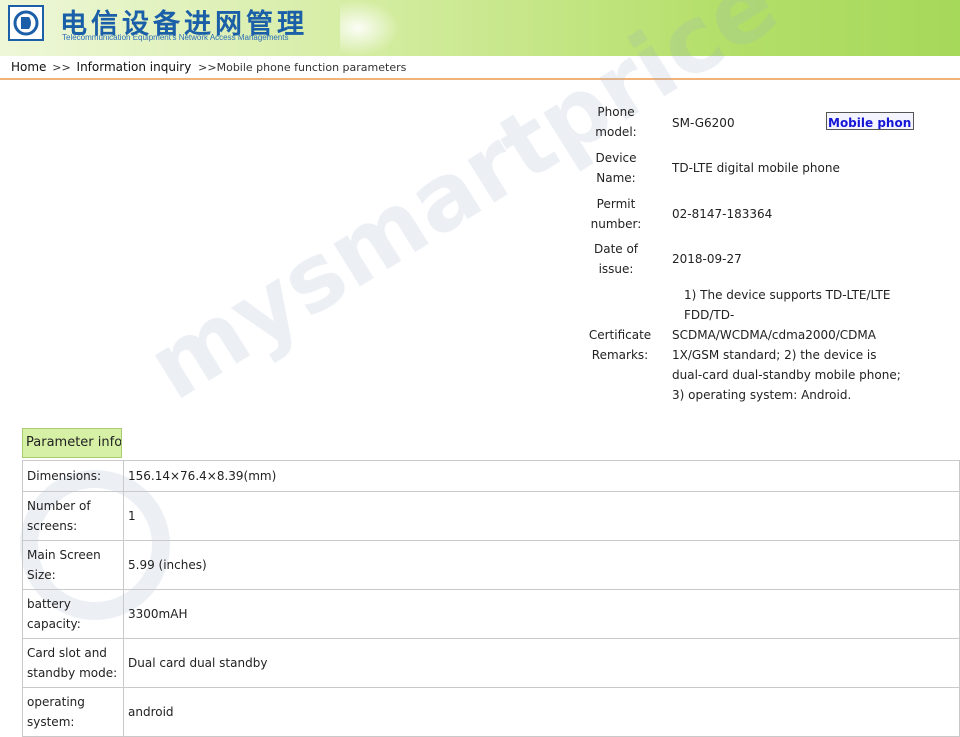 Image resolution: width=960 pixels, height=737 pixels. What do you see at coordinates (302, 67) in the screenshot?
I see `breadcrumb-current: >>Mobile phone function parameters` at bounding box center [302, 67].